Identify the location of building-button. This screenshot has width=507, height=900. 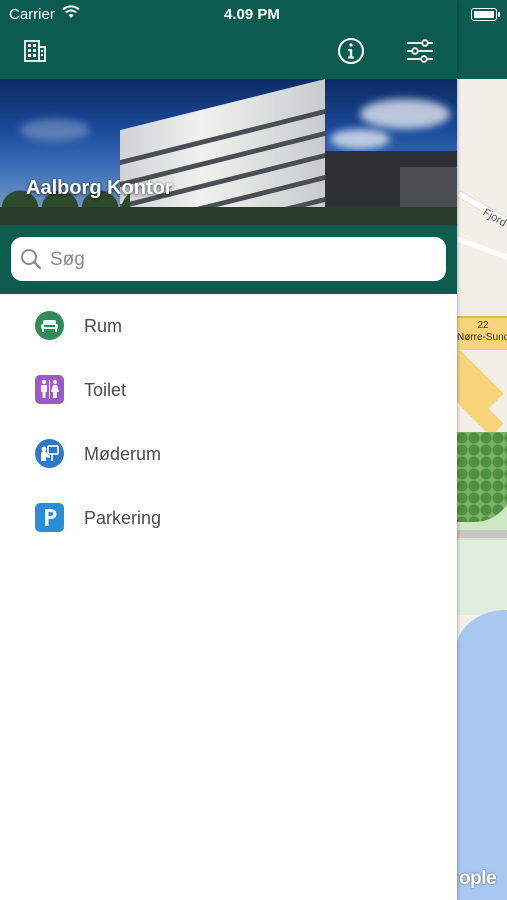
(35, 53).